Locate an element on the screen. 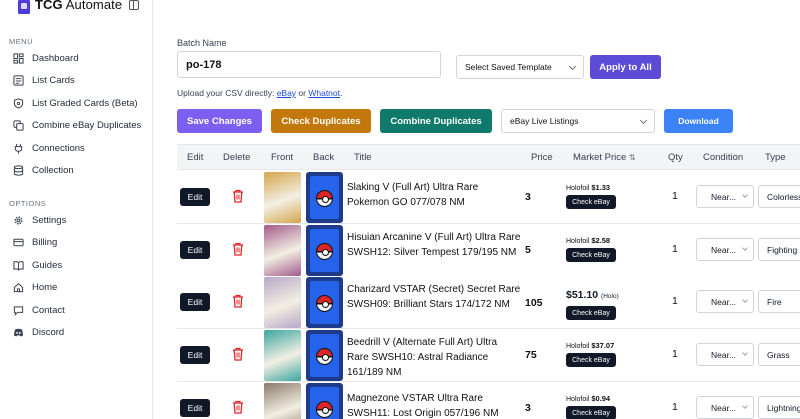 This screenshot has width=800, height=419. whatnot-upload-link: Whatnot is located at coordinates (324, 93).